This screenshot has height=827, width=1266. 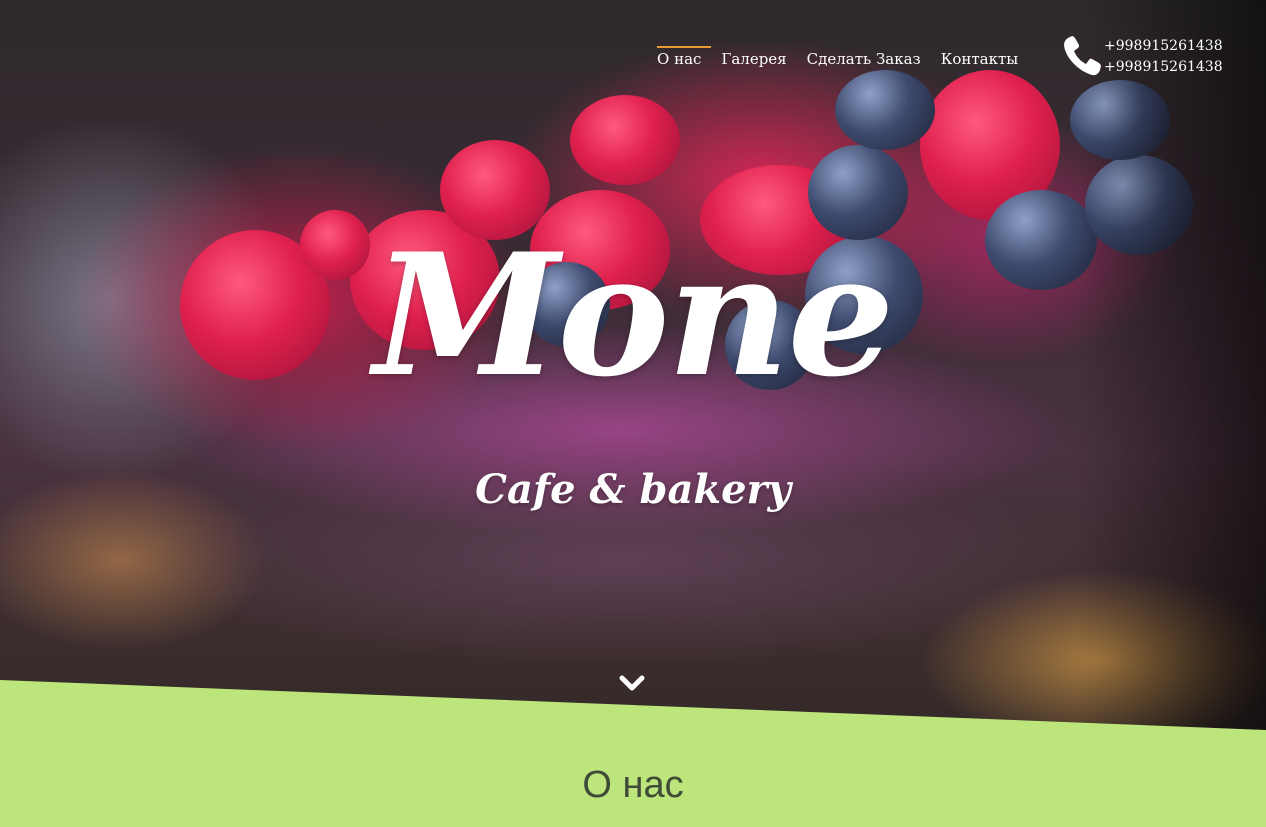 I want to click on about-title: О нас, so click(x=633, y=785).